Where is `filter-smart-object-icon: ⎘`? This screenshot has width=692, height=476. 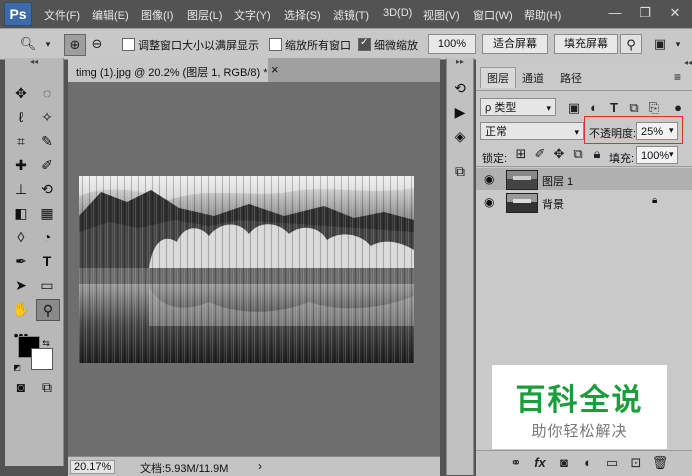
filter-smart-object-icon: ⎘ is located at coordinates (654, 108).